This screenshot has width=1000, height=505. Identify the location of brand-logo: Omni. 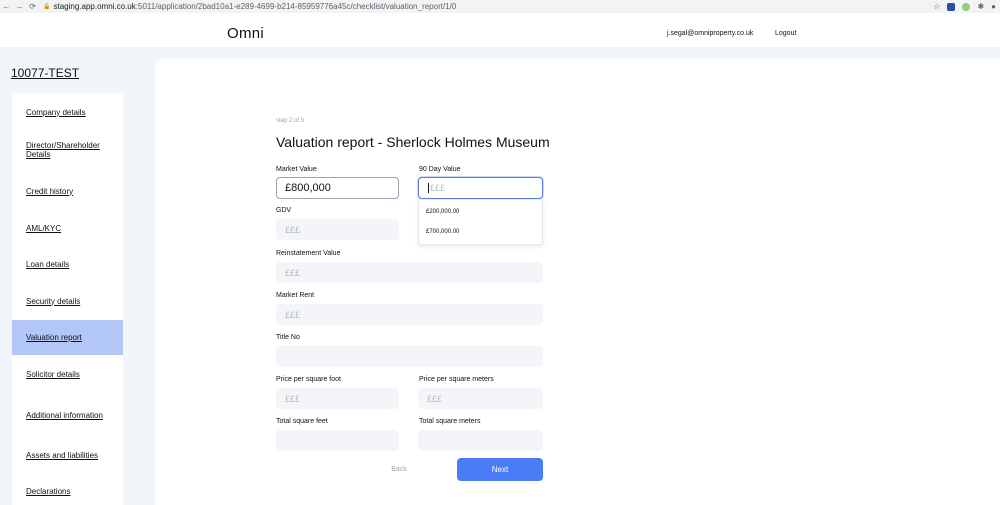
(245, 33).